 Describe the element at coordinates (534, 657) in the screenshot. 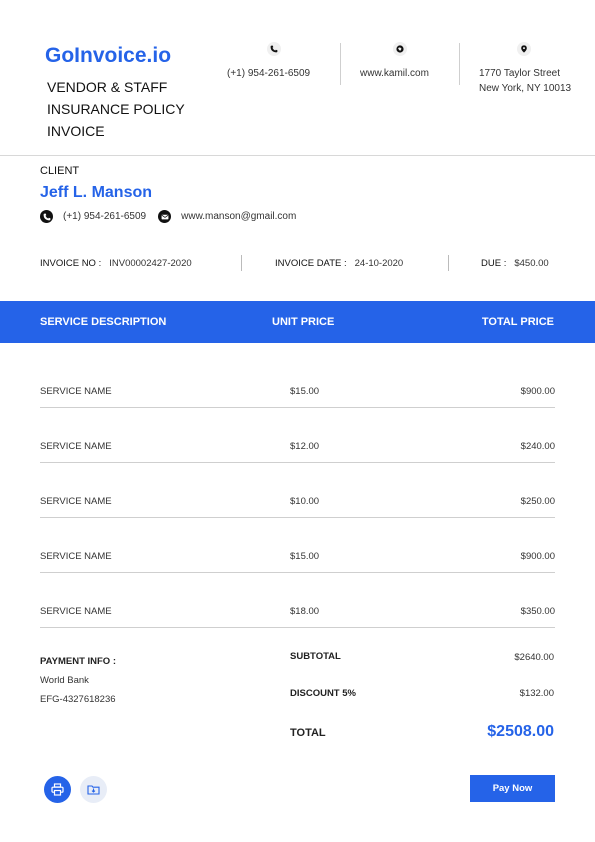

I see `subtotal-value: $2640.00` at that location.